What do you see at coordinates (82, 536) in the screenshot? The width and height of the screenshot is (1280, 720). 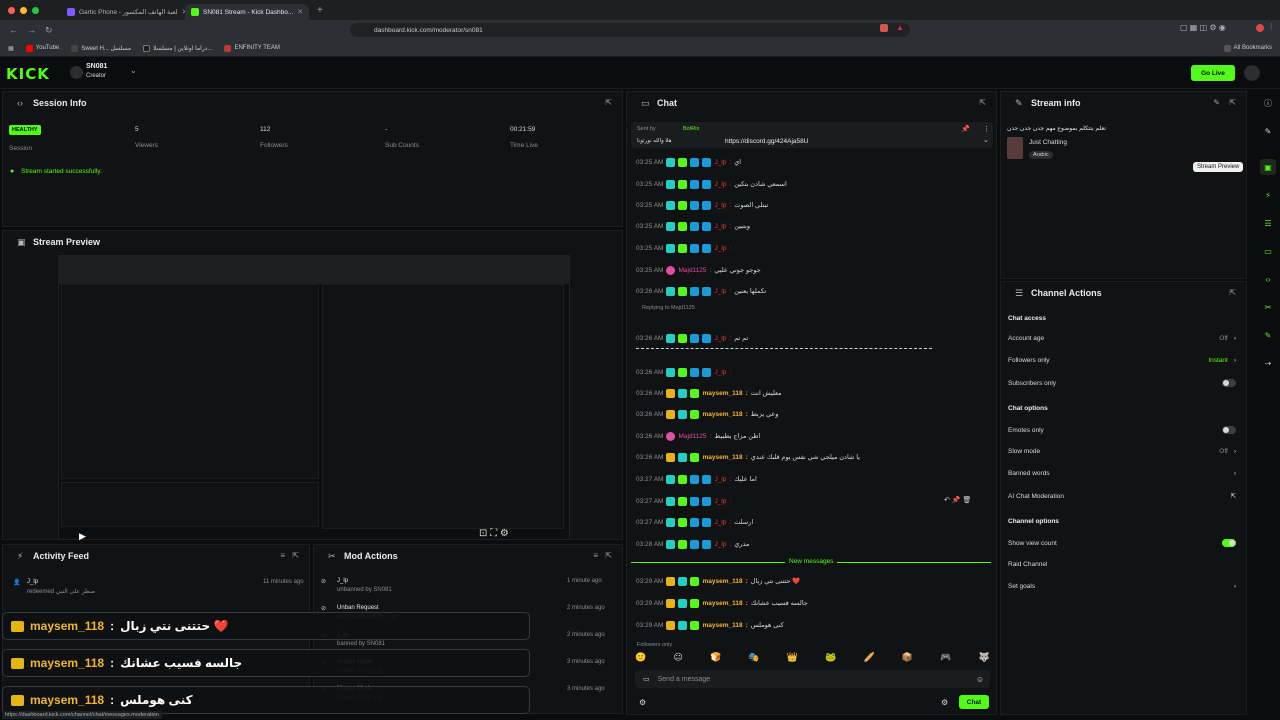 I see `play-icon: ▶` at bounding box center [82, 536].